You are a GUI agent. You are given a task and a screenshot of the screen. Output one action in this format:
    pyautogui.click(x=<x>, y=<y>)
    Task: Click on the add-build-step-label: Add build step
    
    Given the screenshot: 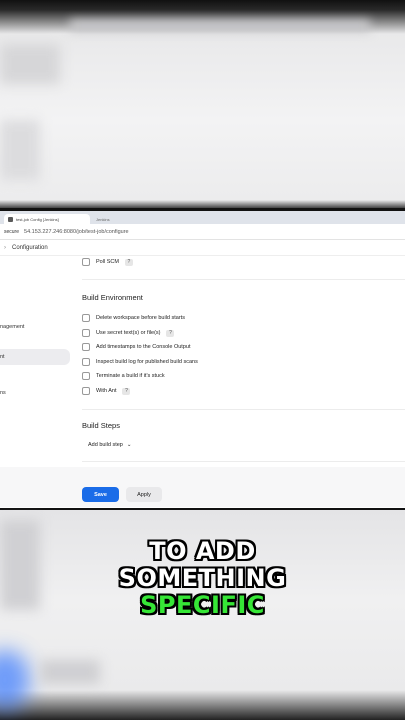 What is the action you would take?
    pyautogui.click(x=105, y=445)
    